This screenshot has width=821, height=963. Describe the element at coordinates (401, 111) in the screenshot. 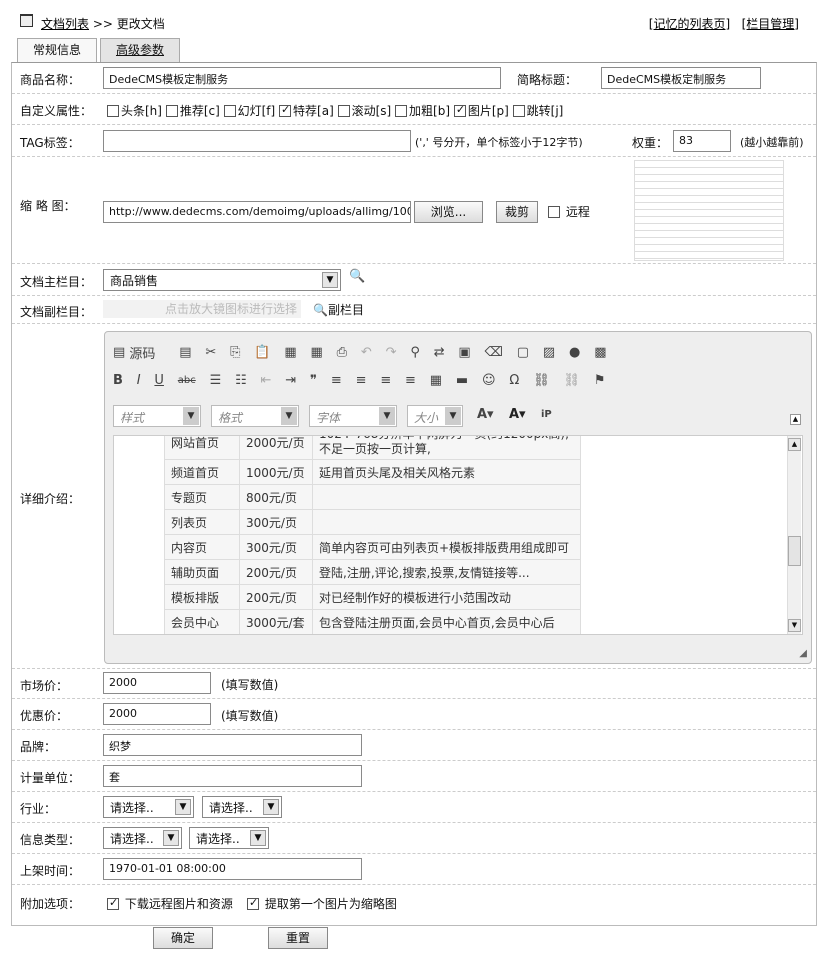

I see `attr-bold-checkbox` at that location.